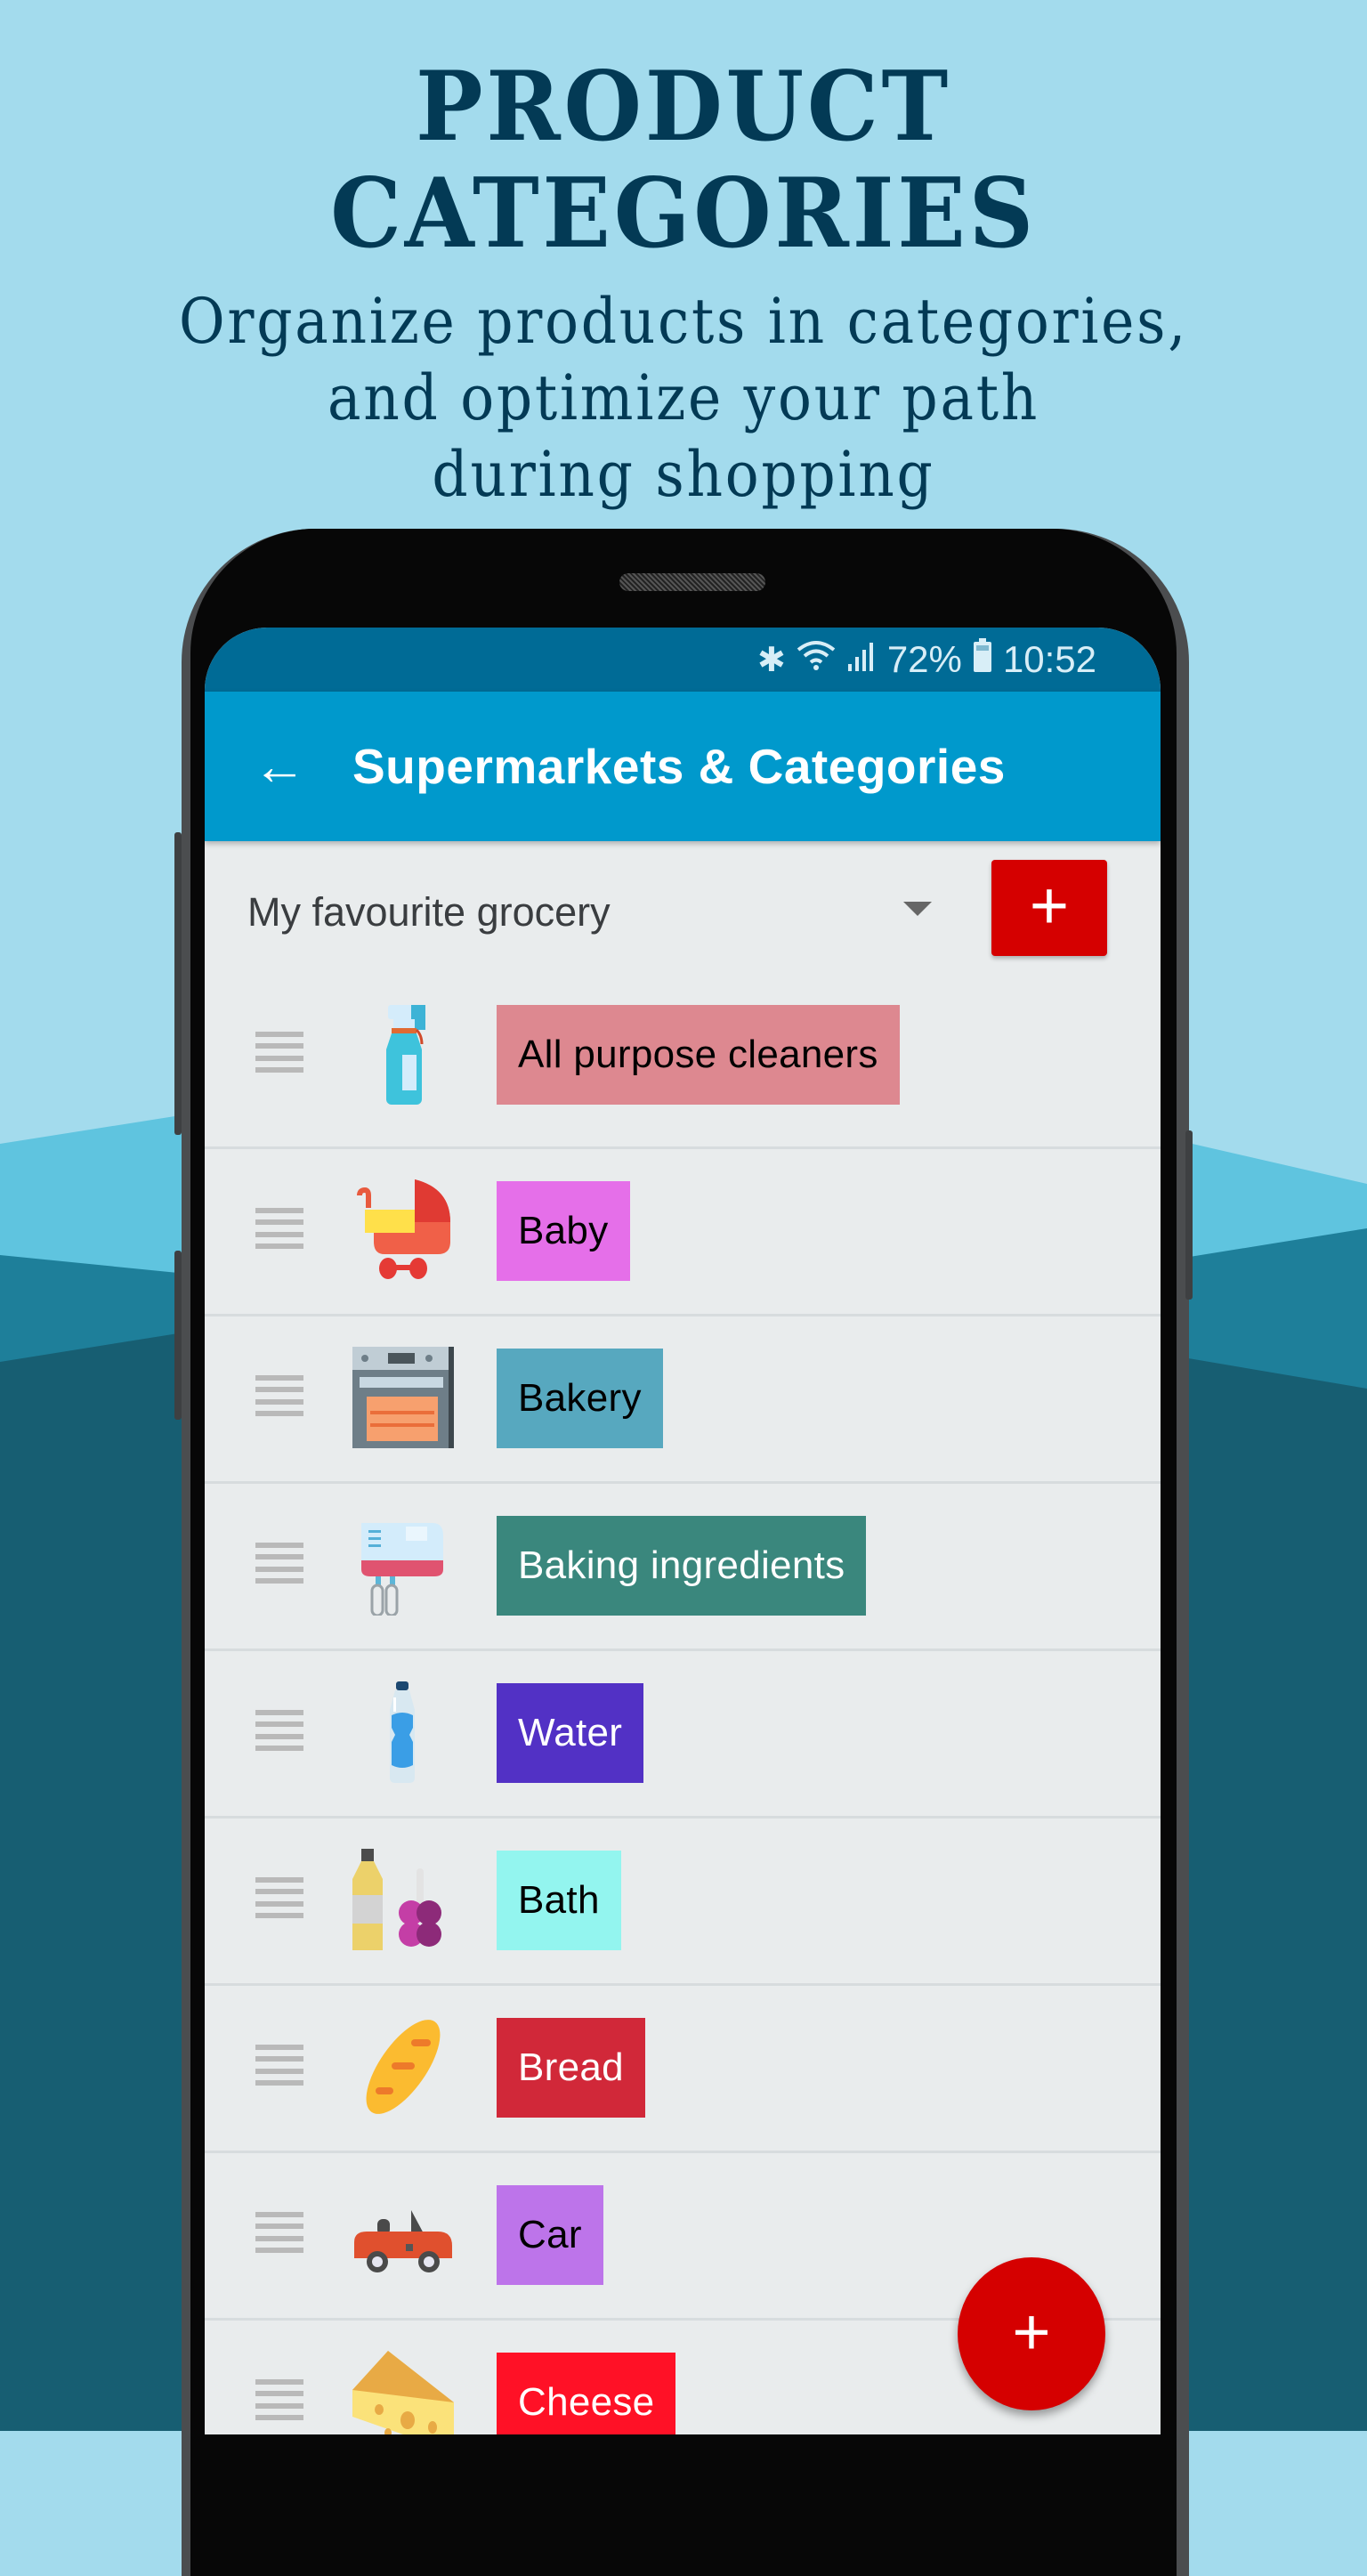  Describe the element at coordinates (403, 2067) in the screenshot. I see `baguette-icon` at that location.